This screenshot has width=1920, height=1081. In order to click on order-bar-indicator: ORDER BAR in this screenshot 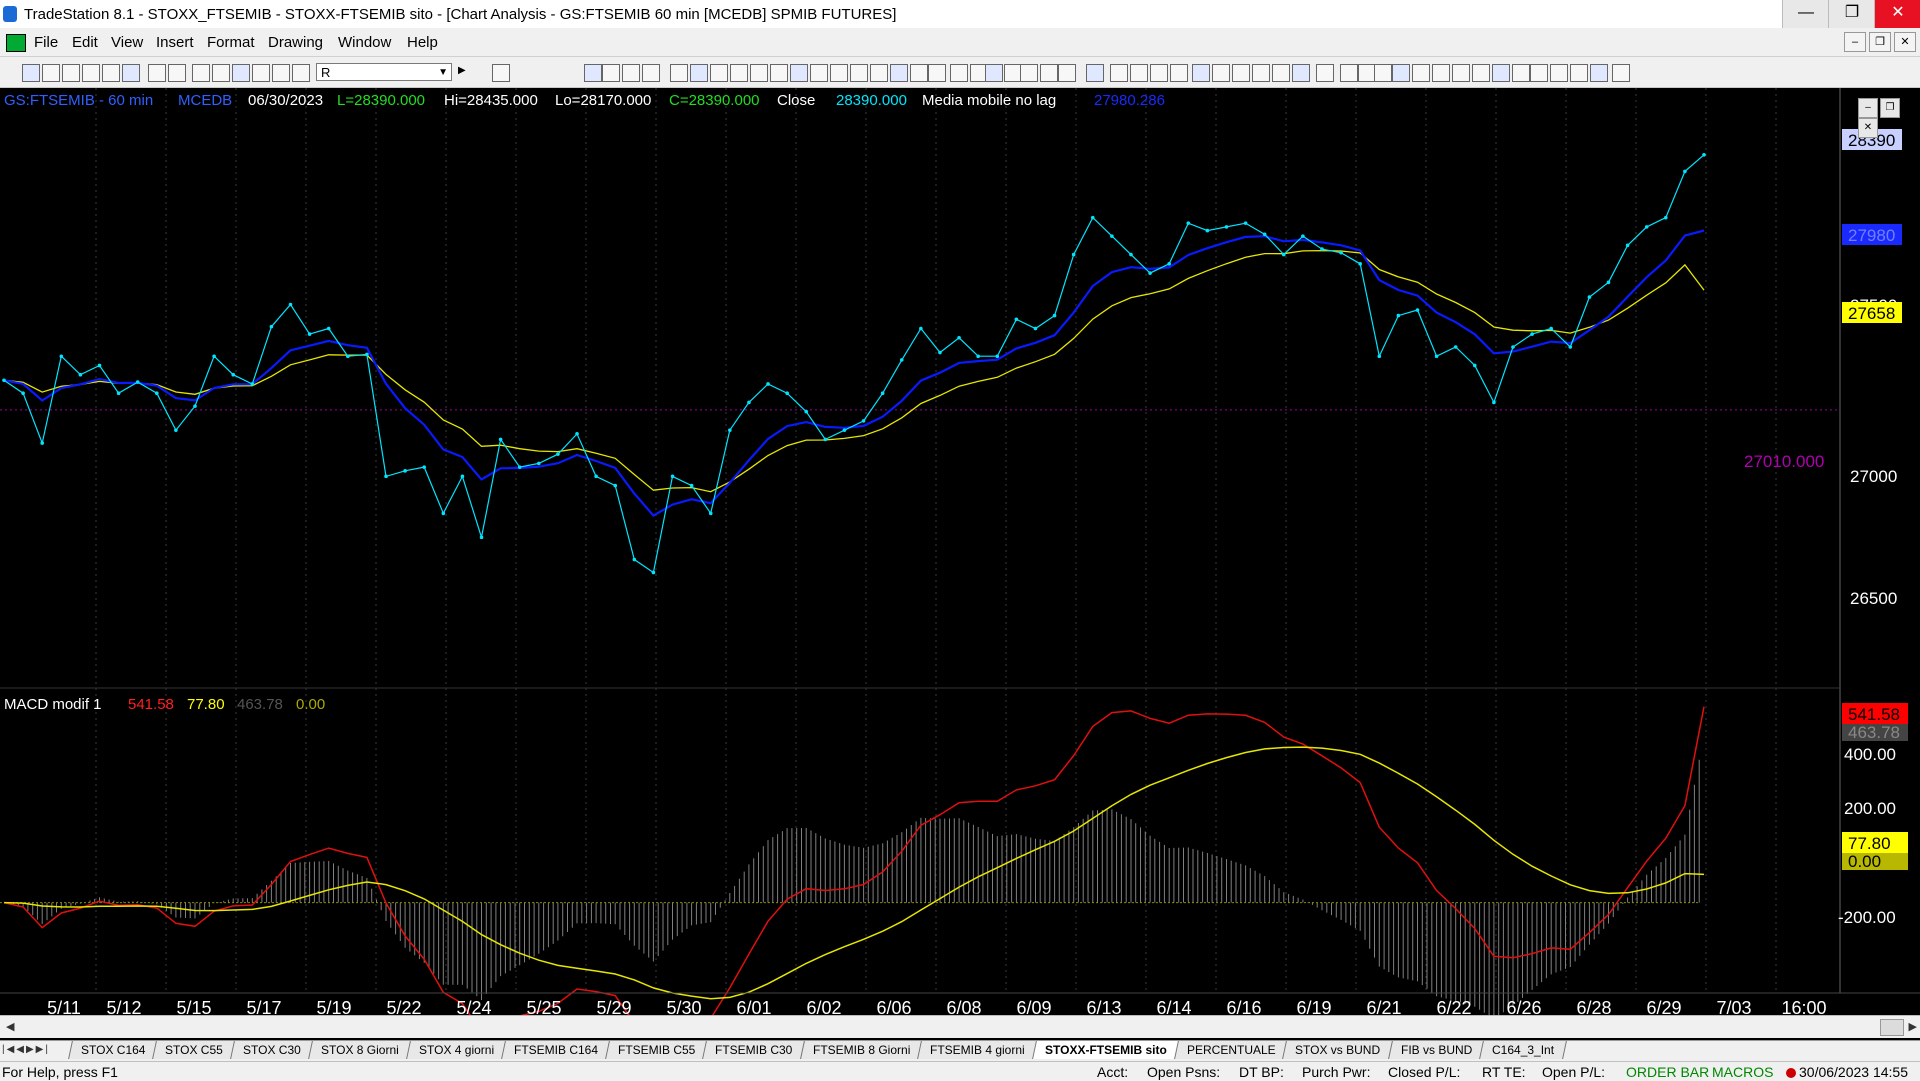, I will do `click(1667, 1072)`.